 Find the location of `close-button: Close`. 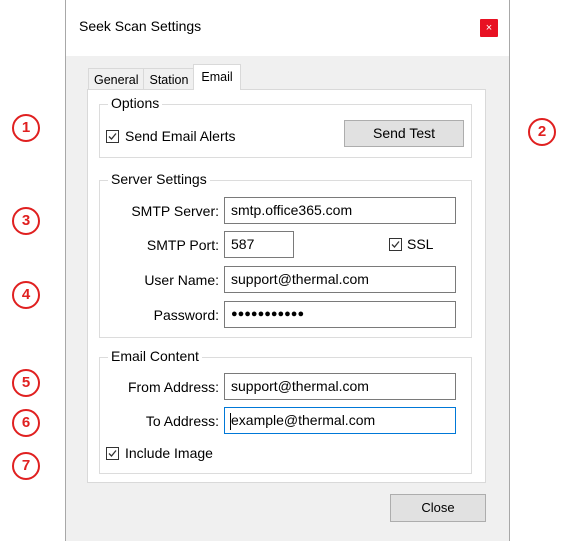

close-button: Close is located at coordinates (438, 508).